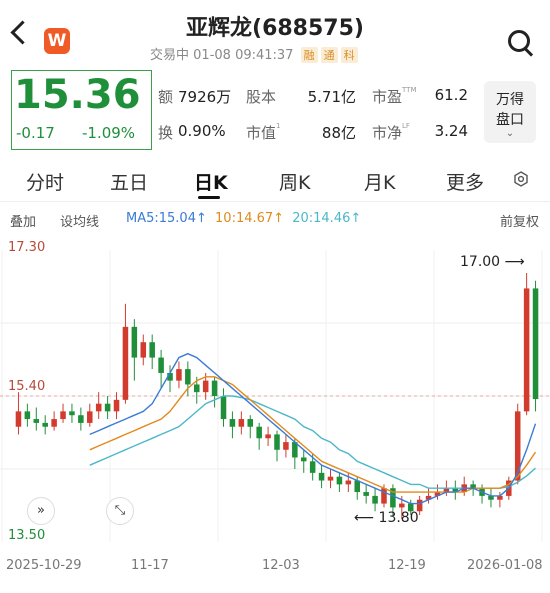 The image size is (550, 593). What do you see at coordinates (27, 247) in the screenshot?
I see `y-top-label: 17.30` at bounding box center [27, 247].